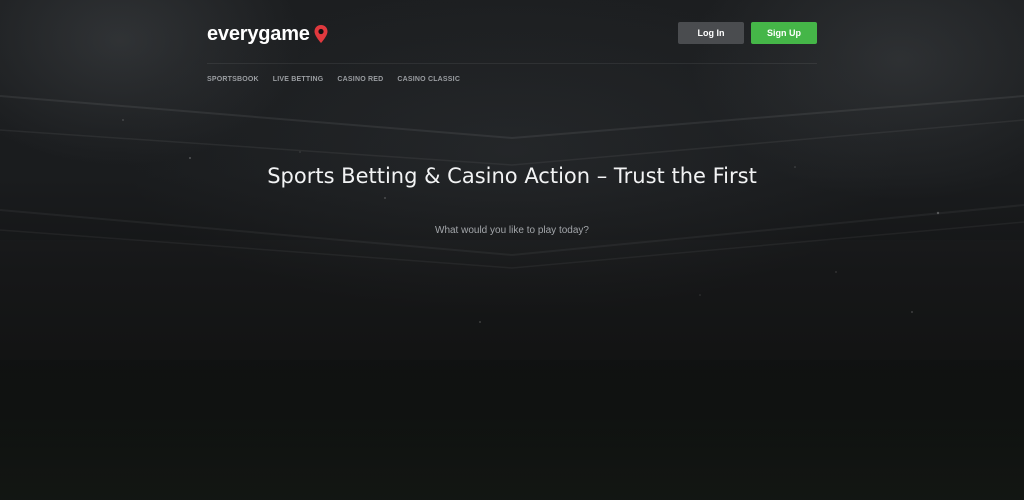 Image resolution: width=1024 pixels, height=500 pixels. I want to click on nav-item-casino-classic: CASINO CLASSIC, so click(428, 79).